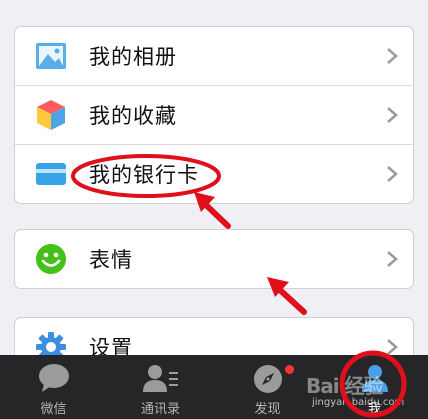 The image size is (428, 419). Describe the element at coordinates (358, 402) in the screenshot. I see `watermark-url: jingyan.baidu.com` at that location.